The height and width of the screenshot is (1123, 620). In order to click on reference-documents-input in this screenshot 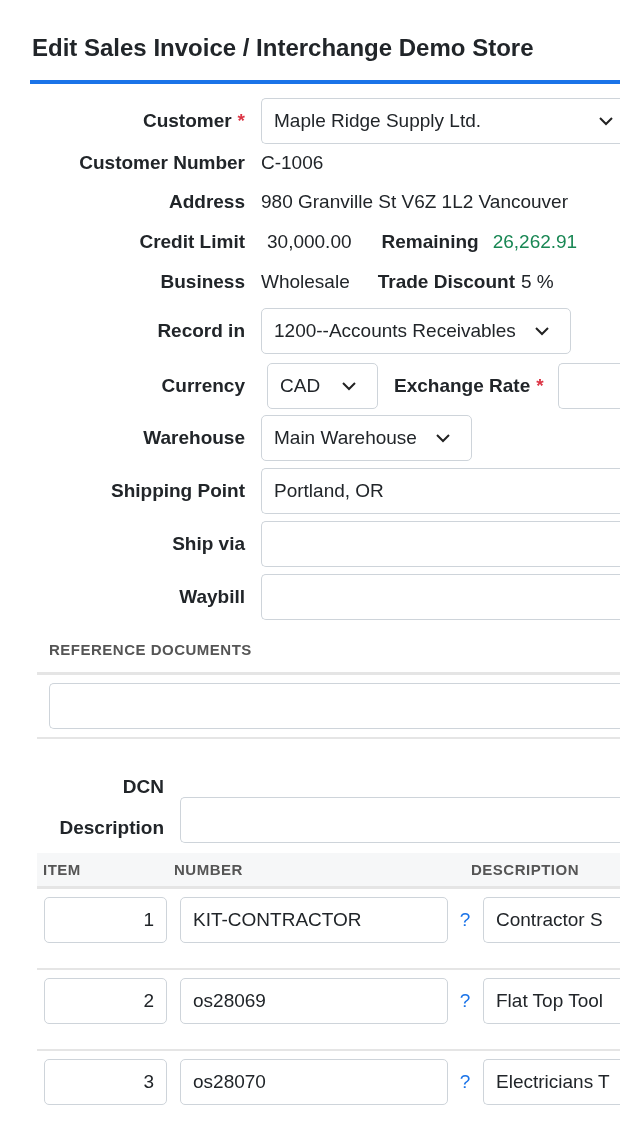, I will do `click(334, 706)`.